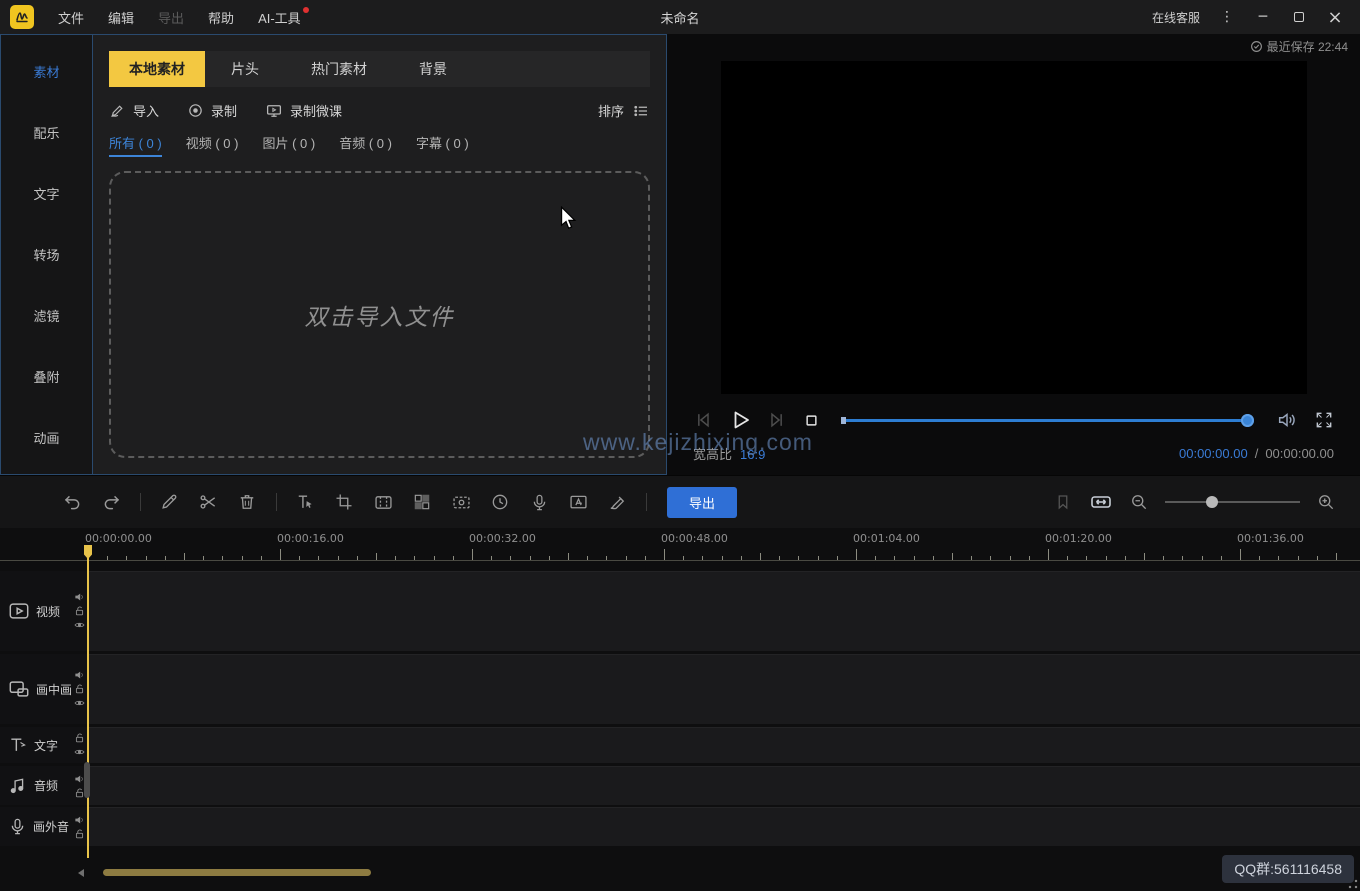 The height and width of the screenshot is (891, 1360). What do you see at coordinates (1247, 420) in the screenshot?
I see `seek-handle` at bounding box center [1247, 420].